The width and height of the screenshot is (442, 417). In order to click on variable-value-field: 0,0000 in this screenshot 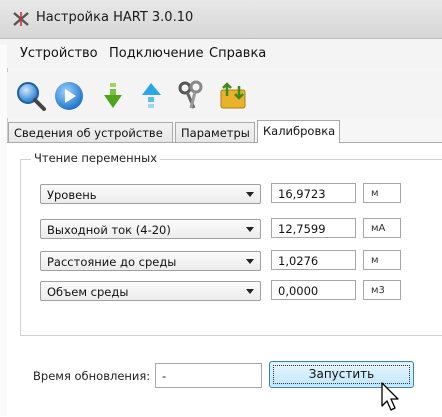, I will do `click(313, 290)`.